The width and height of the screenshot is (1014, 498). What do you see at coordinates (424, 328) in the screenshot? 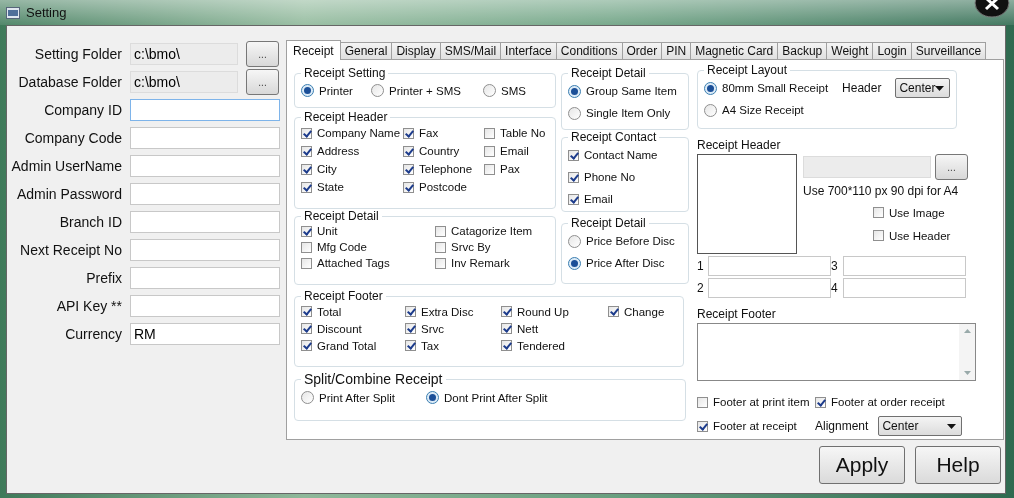
I see `checkbox: Srvc` at bounding box center [424, 328].